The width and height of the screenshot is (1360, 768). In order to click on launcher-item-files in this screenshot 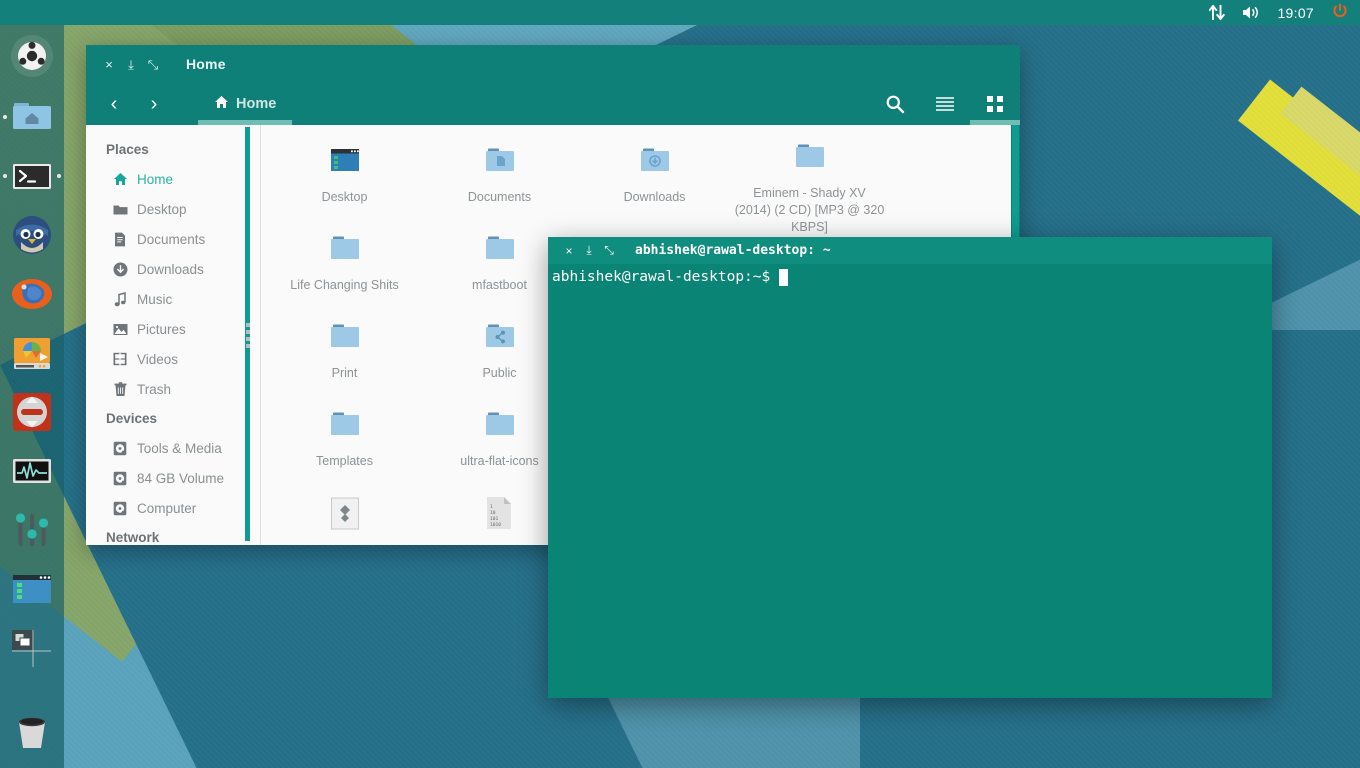, I will do `click(32, 116)`.